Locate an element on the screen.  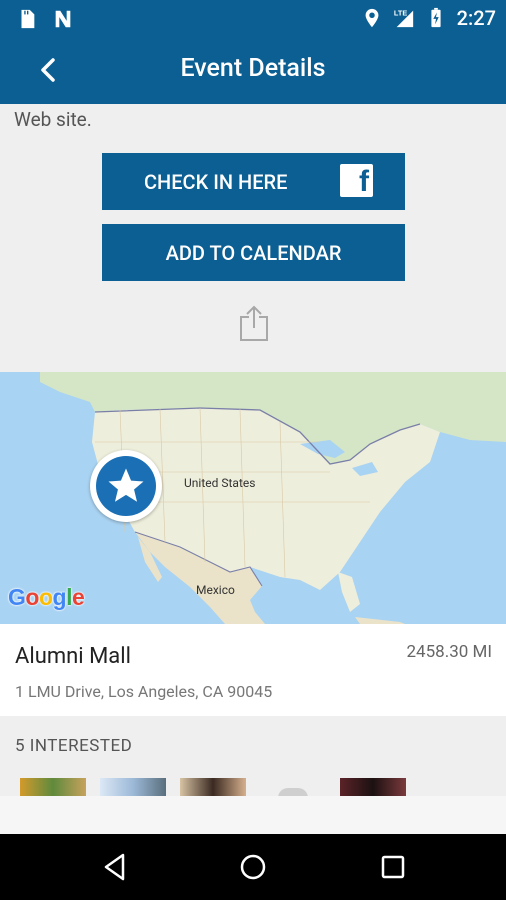
page-title: Event Details is located at coordinates (253, 68).